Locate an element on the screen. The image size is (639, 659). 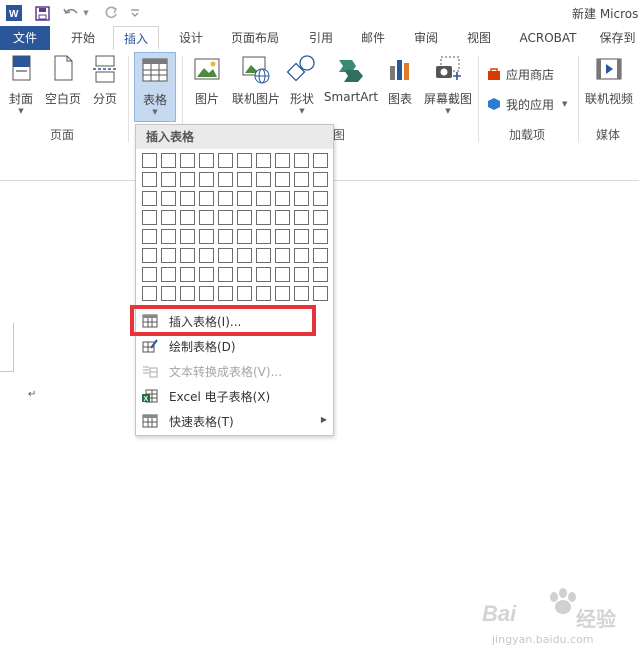
tab-mailings: 邮件 is located at coordinates (373, 38).